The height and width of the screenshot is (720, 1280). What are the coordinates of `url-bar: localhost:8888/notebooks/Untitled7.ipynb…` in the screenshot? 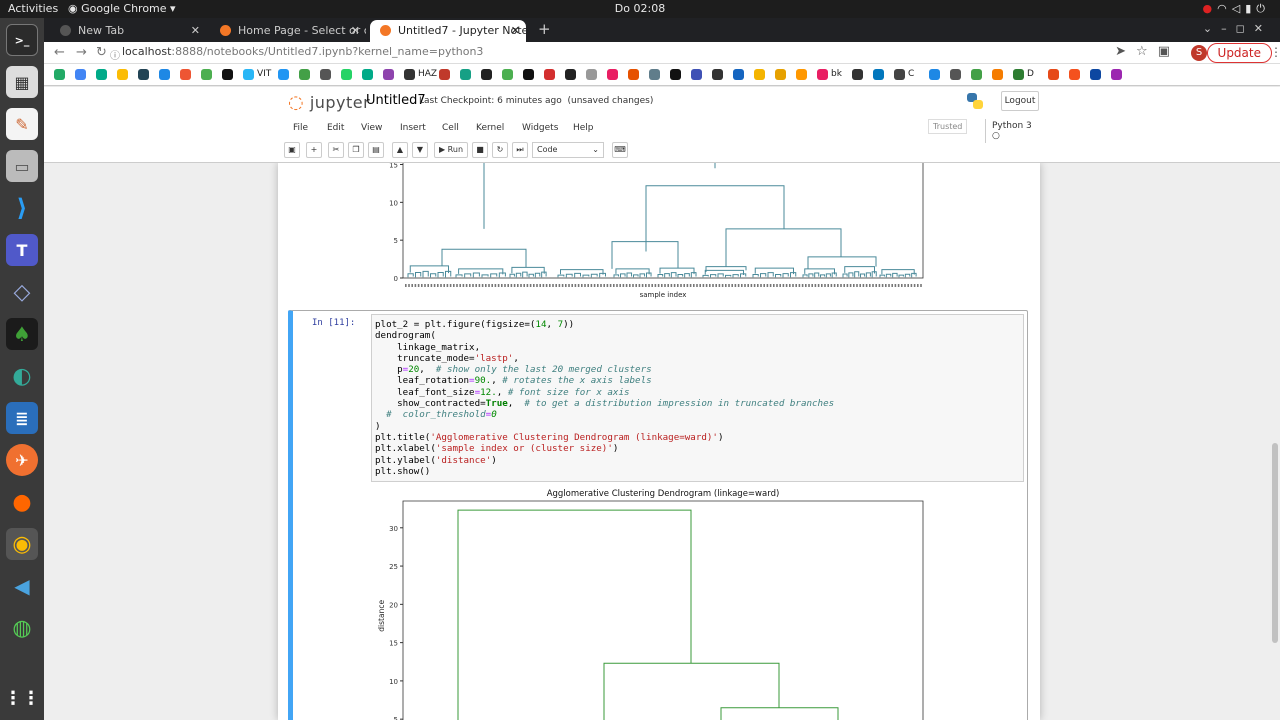 It's located at (302, 51).